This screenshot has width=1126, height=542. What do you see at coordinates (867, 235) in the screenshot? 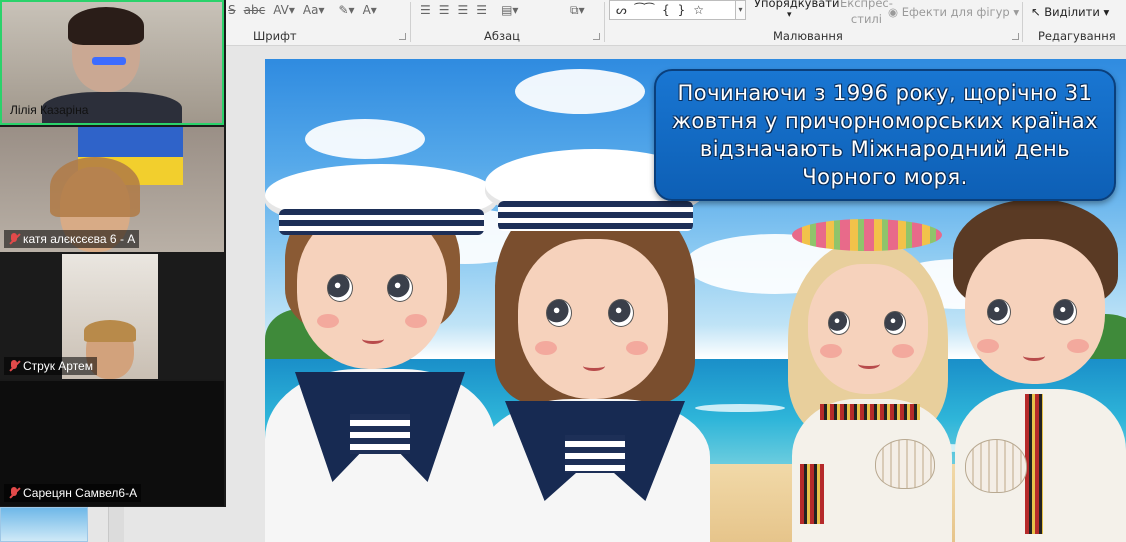
I see `flower-wreath` at bounding box center [867, 235].